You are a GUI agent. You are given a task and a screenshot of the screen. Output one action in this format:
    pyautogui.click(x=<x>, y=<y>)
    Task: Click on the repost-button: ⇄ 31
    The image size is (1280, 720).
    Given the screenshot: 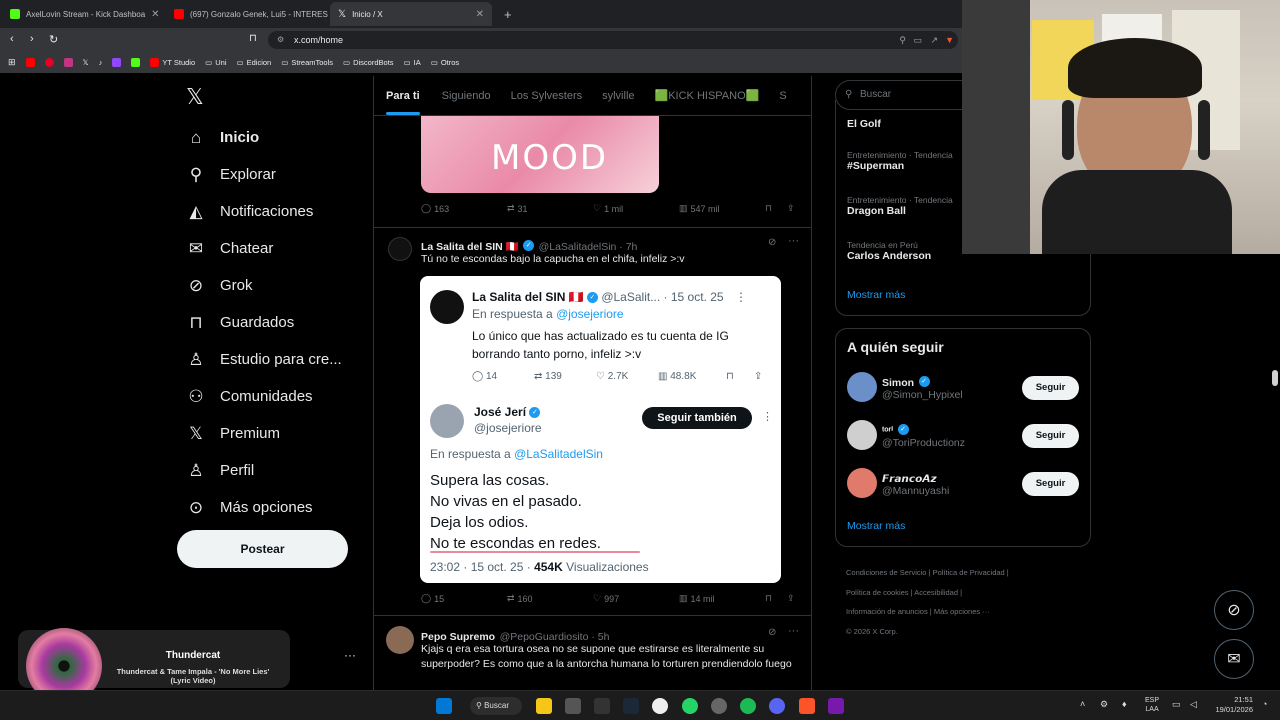 What is the action you would take?
    pyautogui.click(x=550, y=208)
    